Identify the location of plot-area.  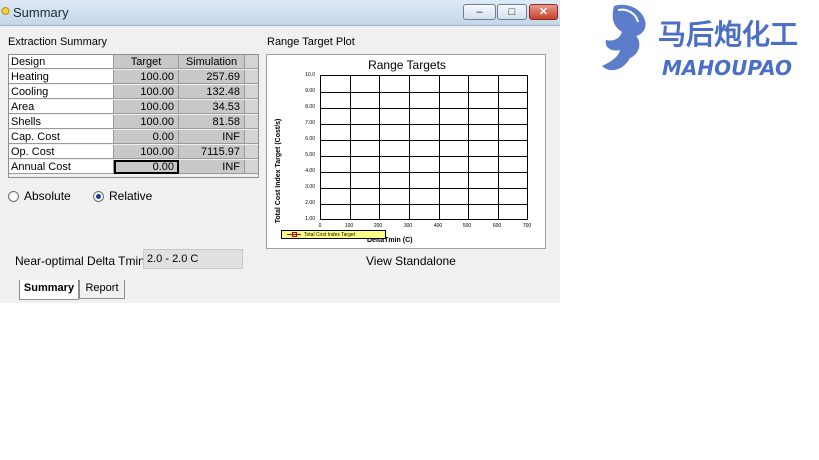
(424, 147).